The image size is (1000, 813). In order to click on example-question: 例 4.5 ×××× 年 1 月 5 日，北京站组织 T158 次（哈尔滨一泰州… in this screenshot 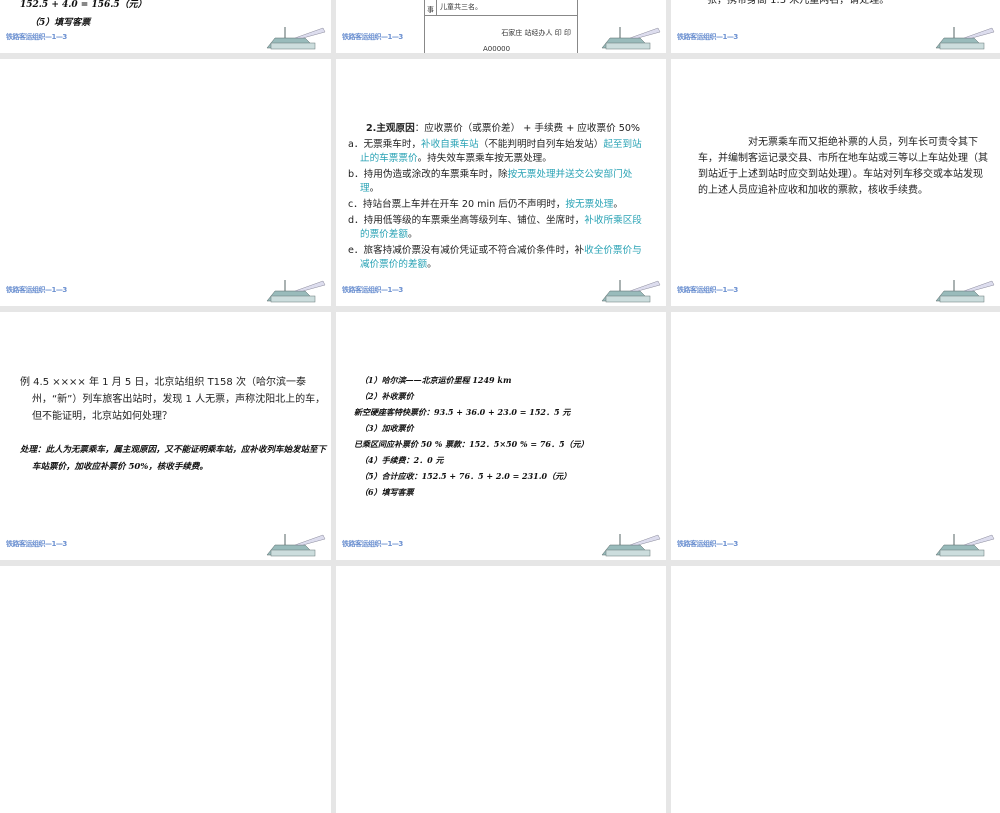, I will do `click(173, 399)`.